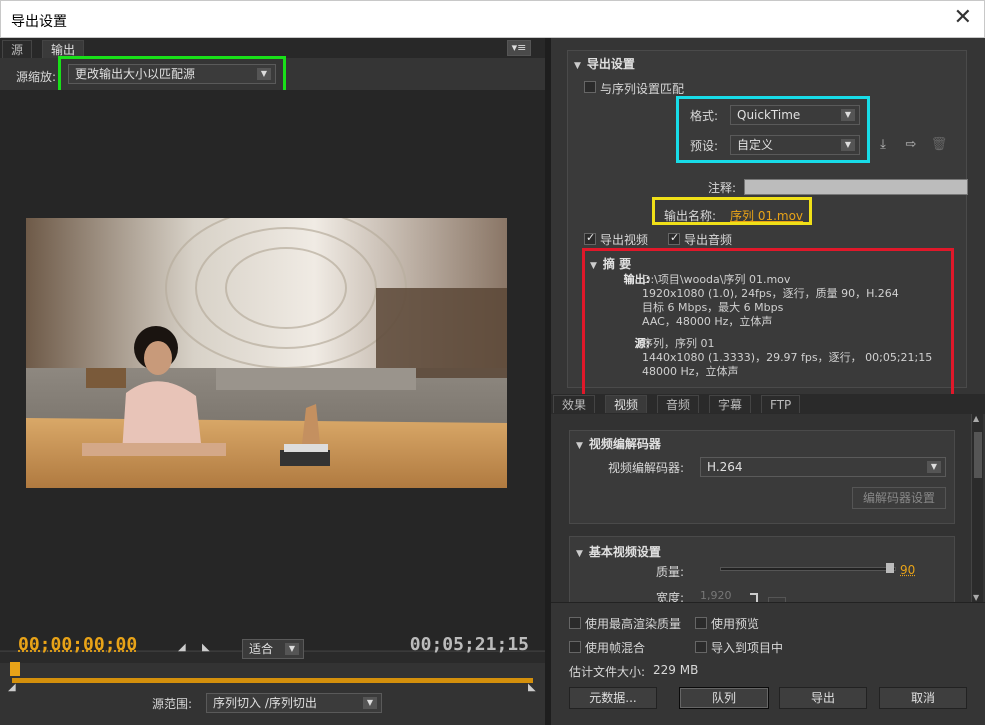 The width and height of the screenshot is (985, 725). I want to click on width-value: 1,920, so click(716, 595).